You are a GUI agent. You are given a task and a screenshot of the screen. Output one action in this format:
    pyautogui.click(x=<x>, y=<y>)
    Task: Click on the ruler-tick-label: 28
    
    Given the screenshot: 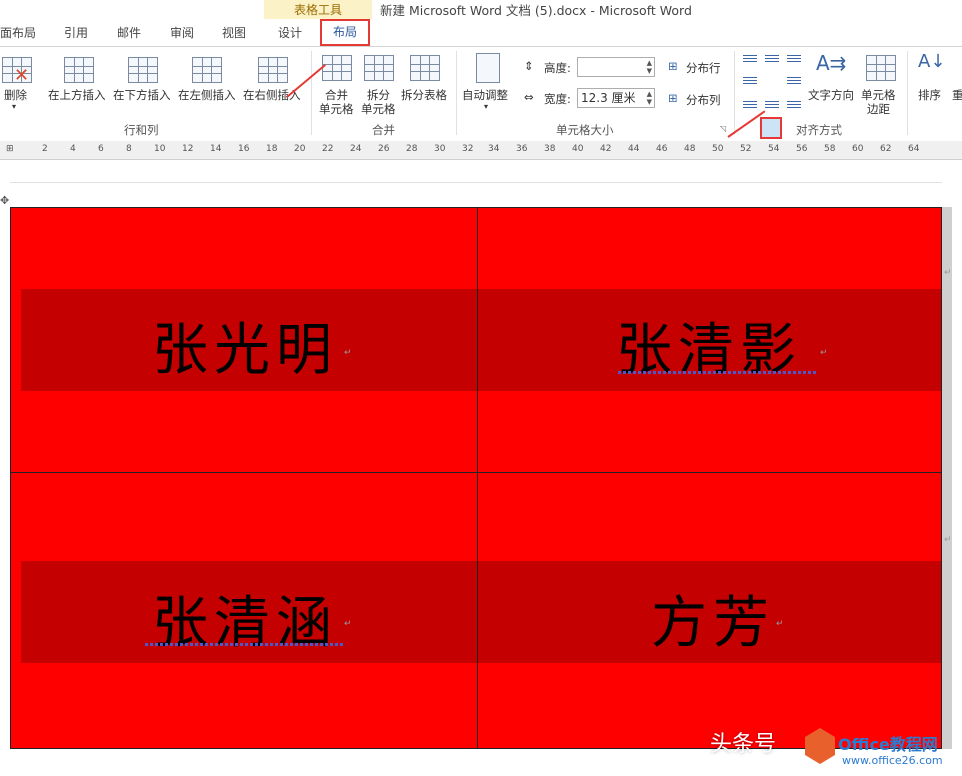 What is the action you would take?
    pyautogui.click(x=412, y=149)
    